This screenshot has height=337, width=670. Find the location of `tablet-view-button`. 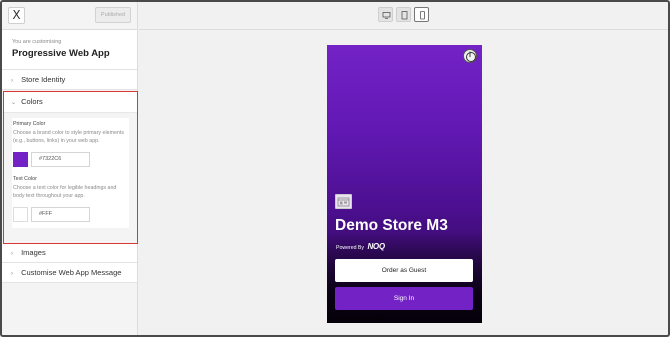

tablet-view-button is located at coordinates (403, 14).